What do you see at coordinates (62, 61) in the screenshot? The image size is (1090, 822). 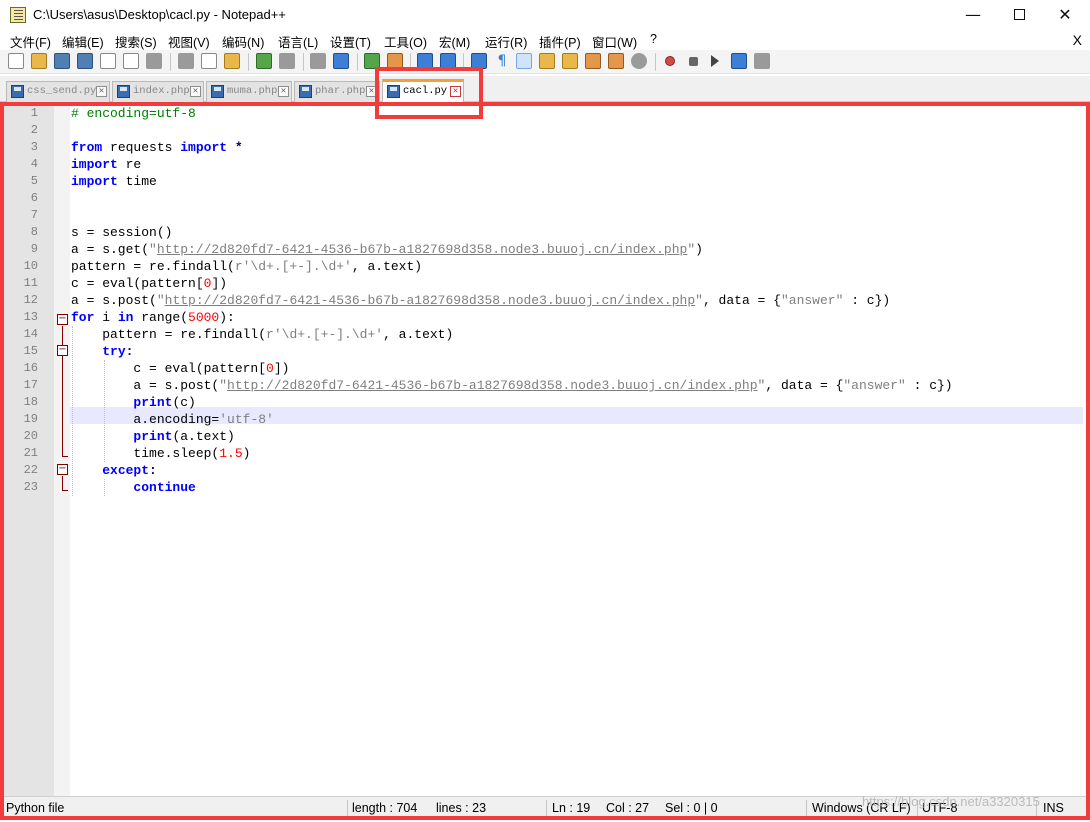 I see `save-icon` at bounding box center [62, 61].